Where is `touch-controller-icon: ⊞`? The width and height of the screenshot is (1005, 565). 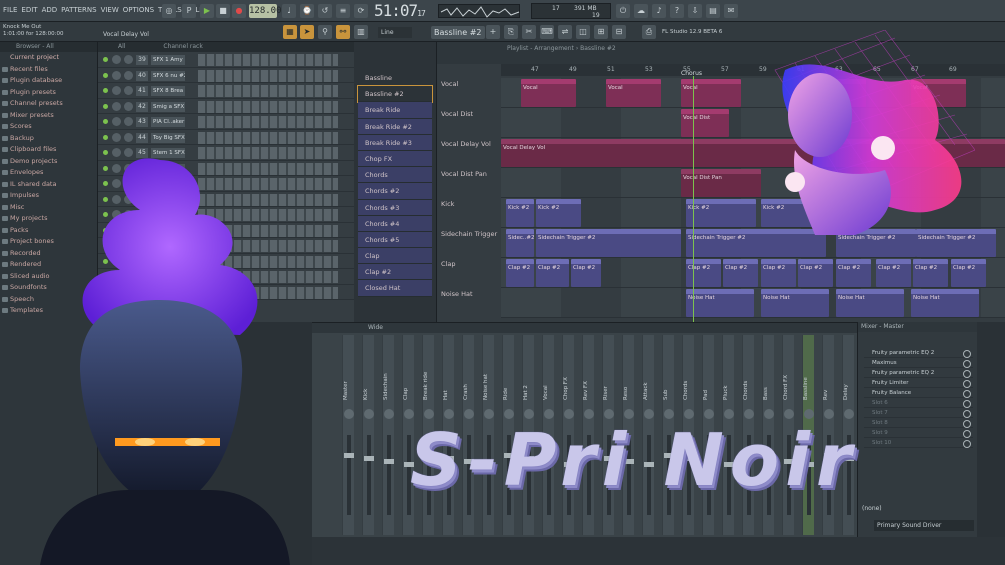 touch-controller-icon: ⊞ is located at coordinates (601, 32).